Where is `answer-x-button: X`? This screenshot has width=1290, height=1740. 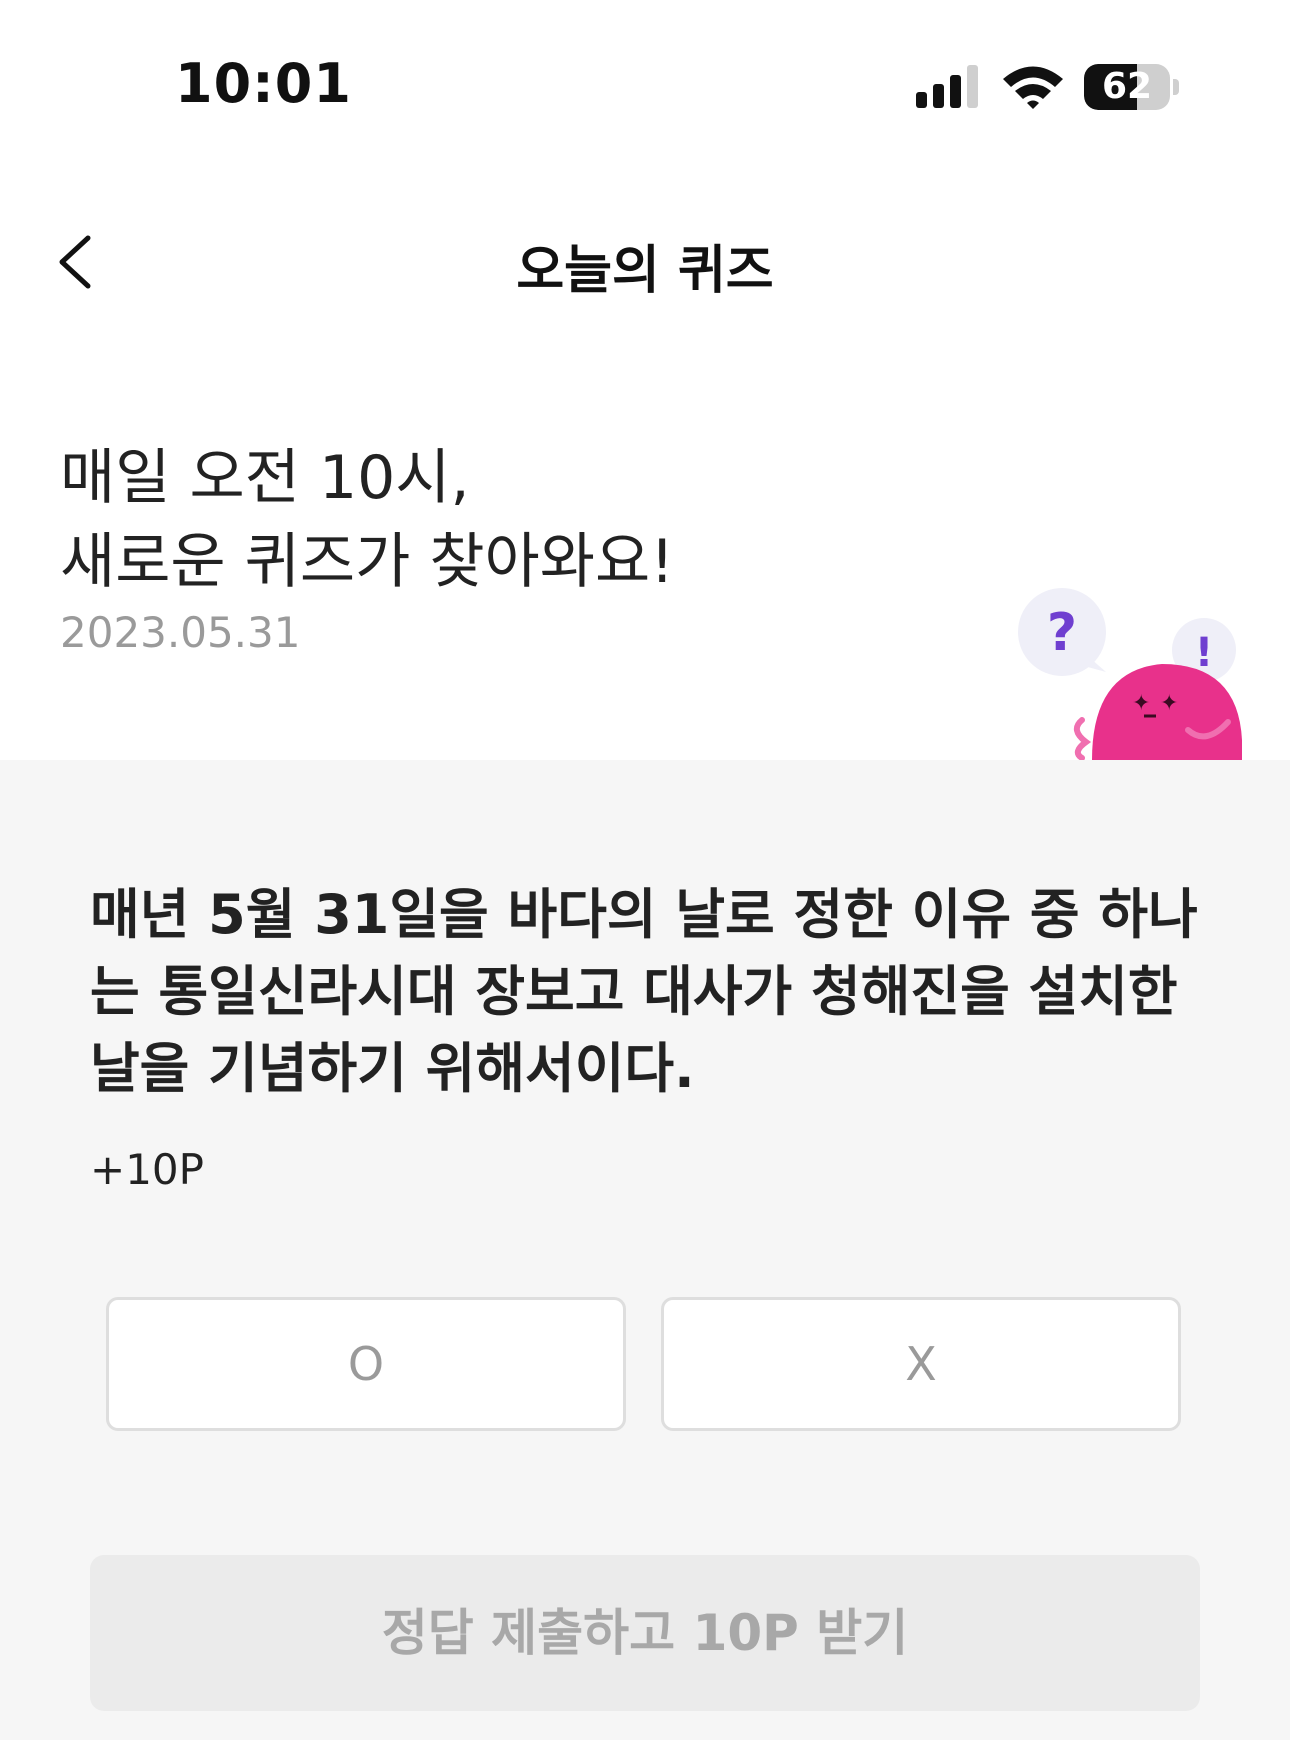 answer-x-button: X is located at coordinates (921, 1364).